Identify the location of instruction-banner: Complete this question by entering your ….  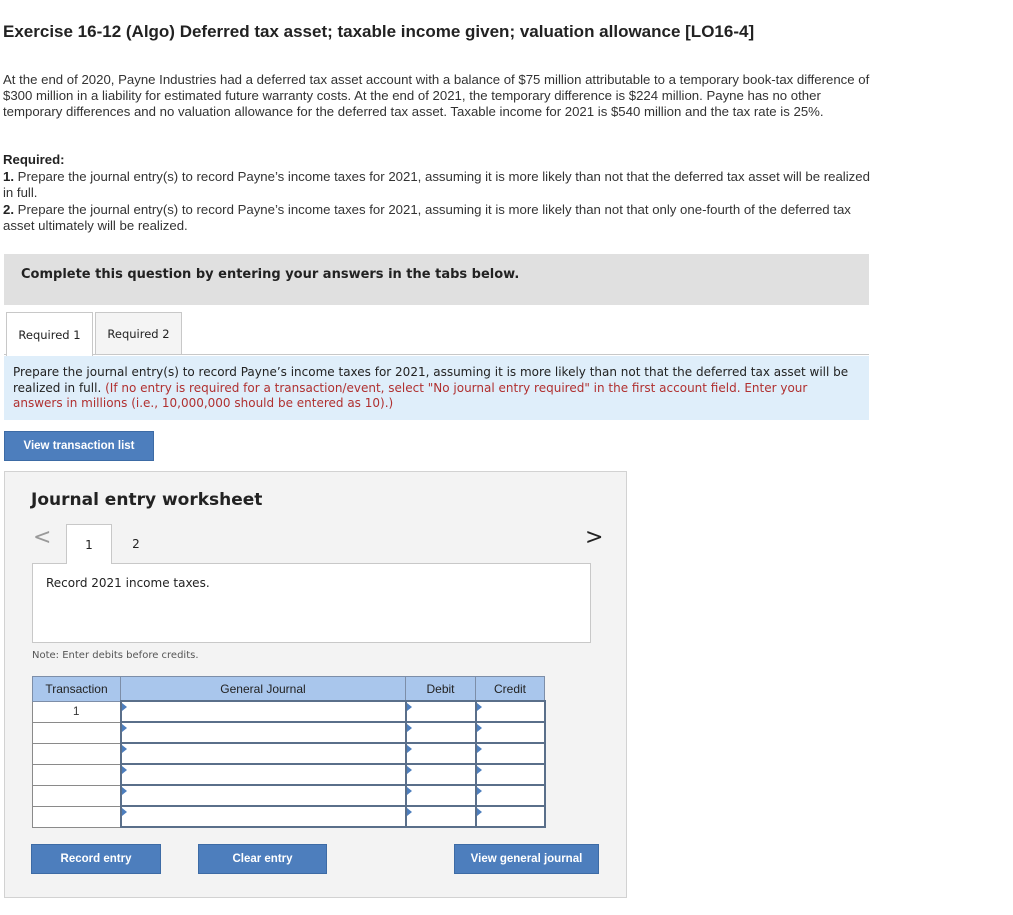
(436, 279).